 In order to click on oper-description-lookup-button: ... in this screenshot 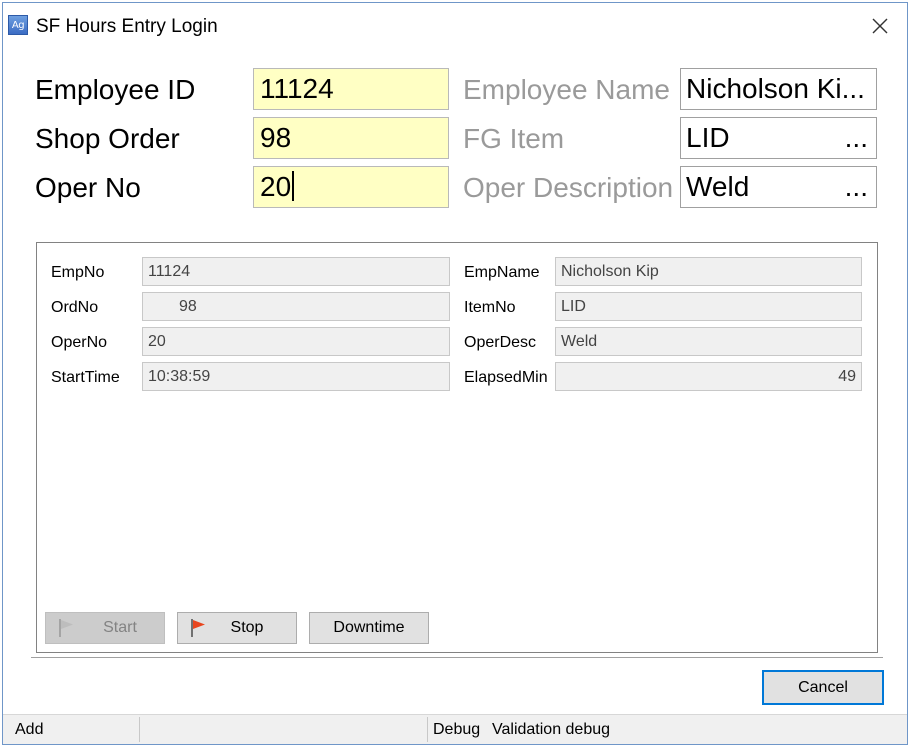, I will do `click(856, 187)`.